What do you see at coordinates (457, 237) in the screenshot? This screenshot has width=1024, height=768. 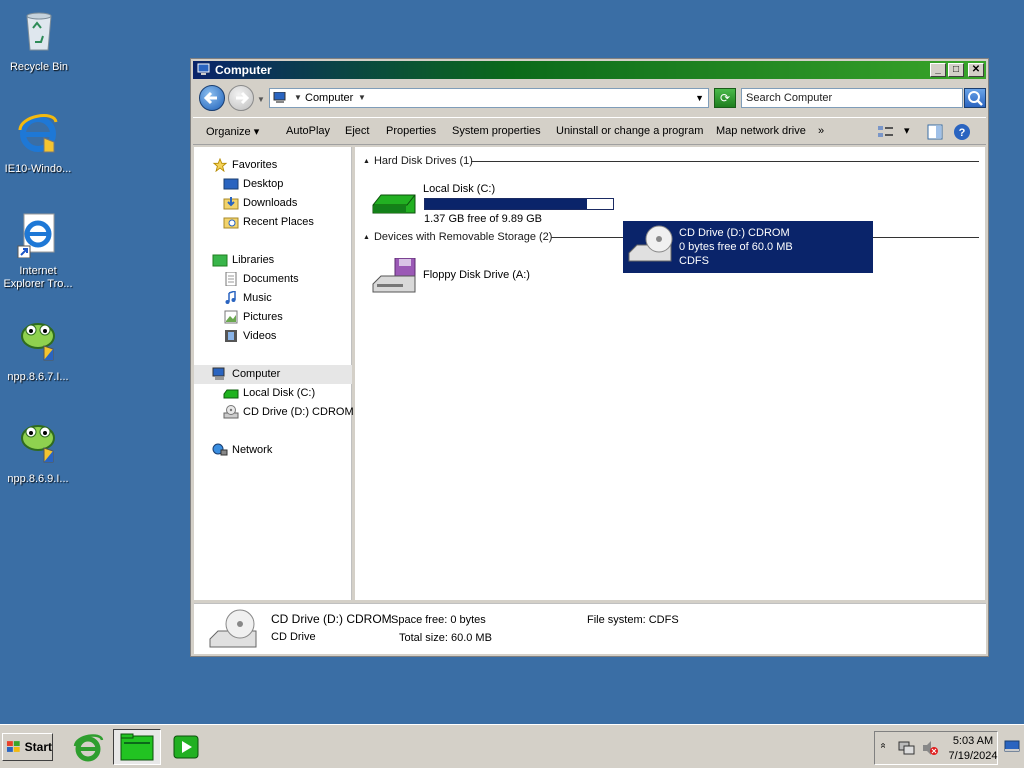 I see `group-header-removable: ▲ Devices with Removable Storage (2)` at bounding box center [457, 237].